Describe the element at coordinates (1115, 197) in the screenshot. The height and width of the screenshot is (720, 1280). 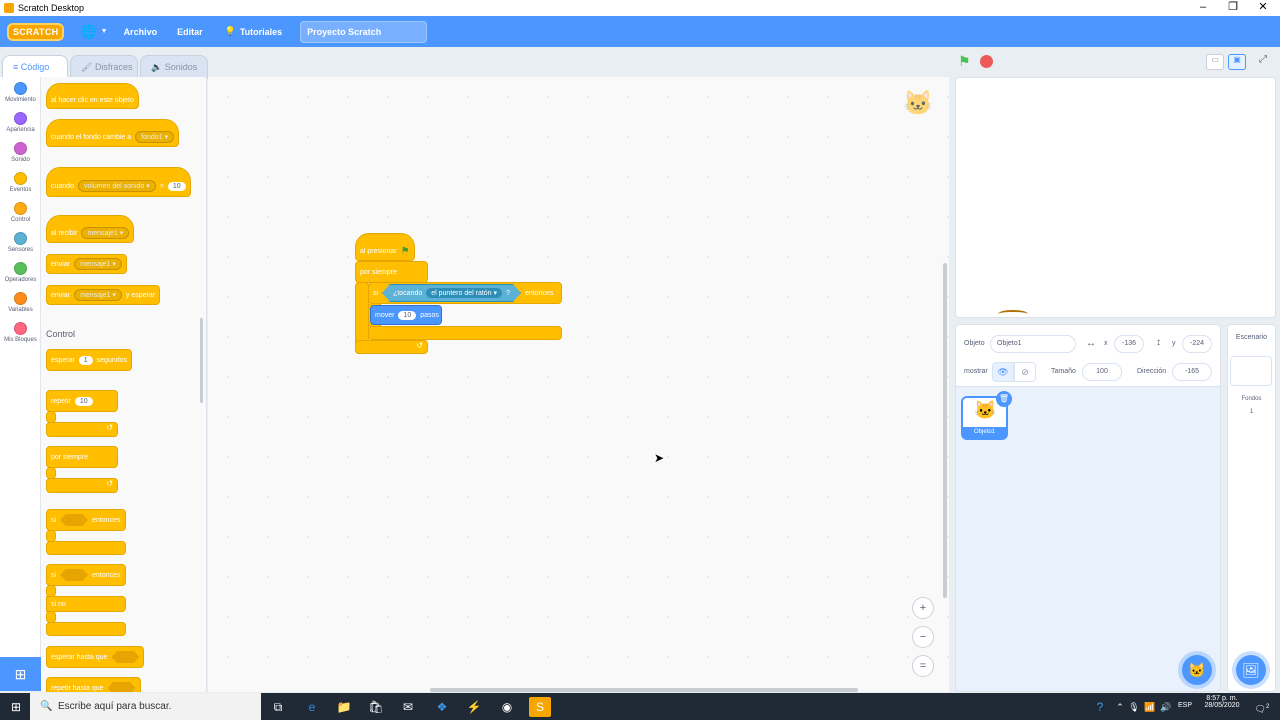
I see `stage-canvas` at that location.